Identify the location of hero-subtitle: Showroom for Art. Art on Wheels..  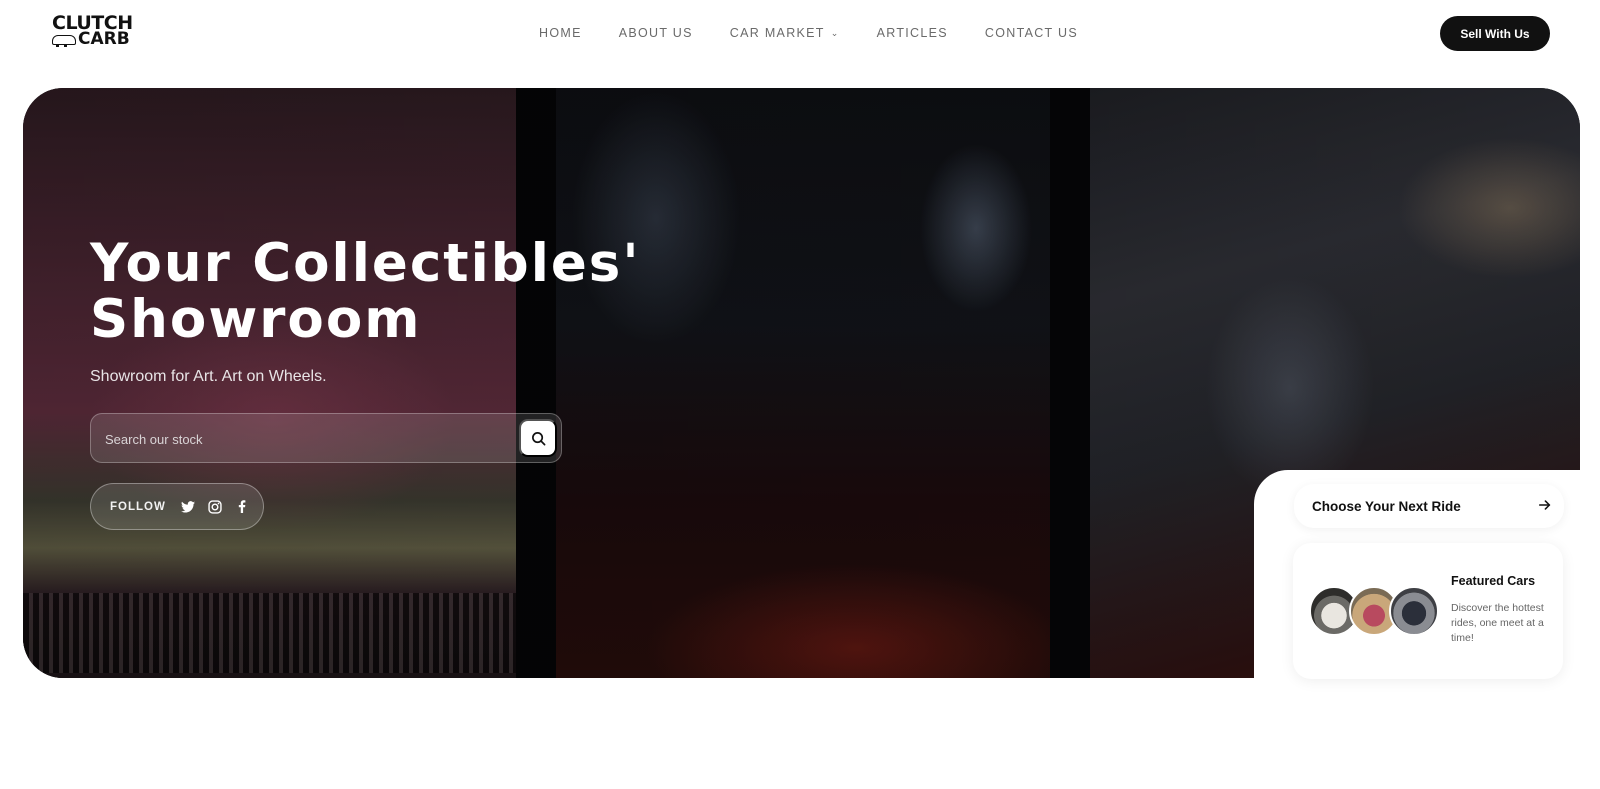
(208, 376).